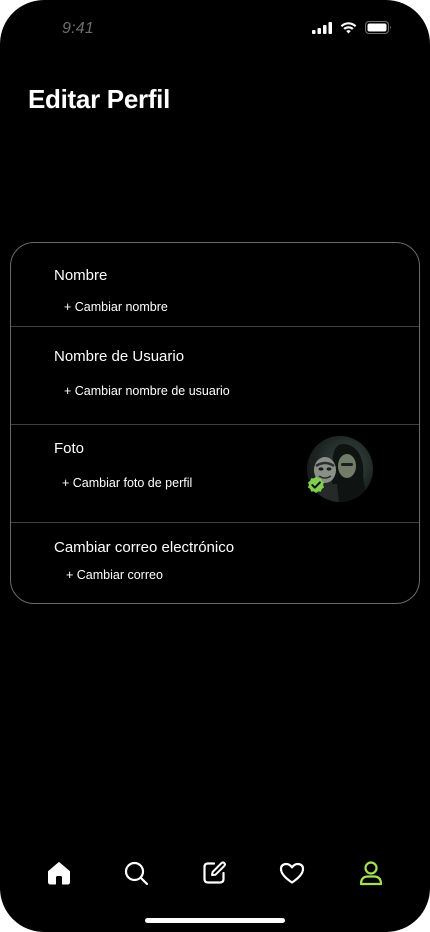  Describe the element at coordinates (147, 391) in the screenshot. I see `change-username-link: + Cambiar nombre de usuario` at that location.